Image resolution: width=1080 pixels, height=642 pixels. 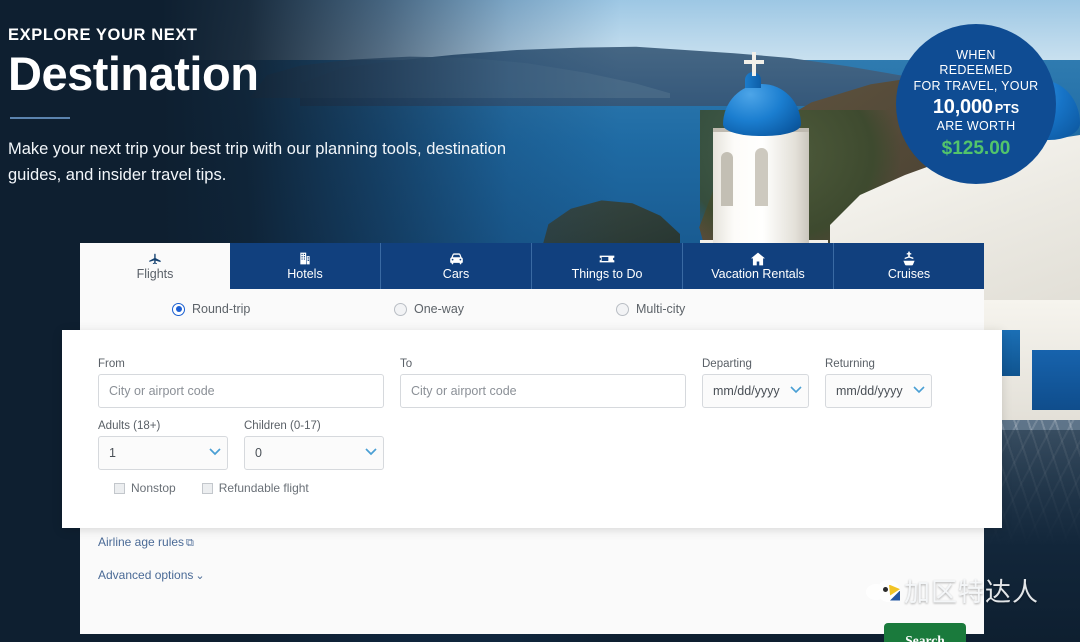 What do you see at coordinates (406, 364) in the screenshot?
I see `field-to-label: To` at bounding box center [406, 364].